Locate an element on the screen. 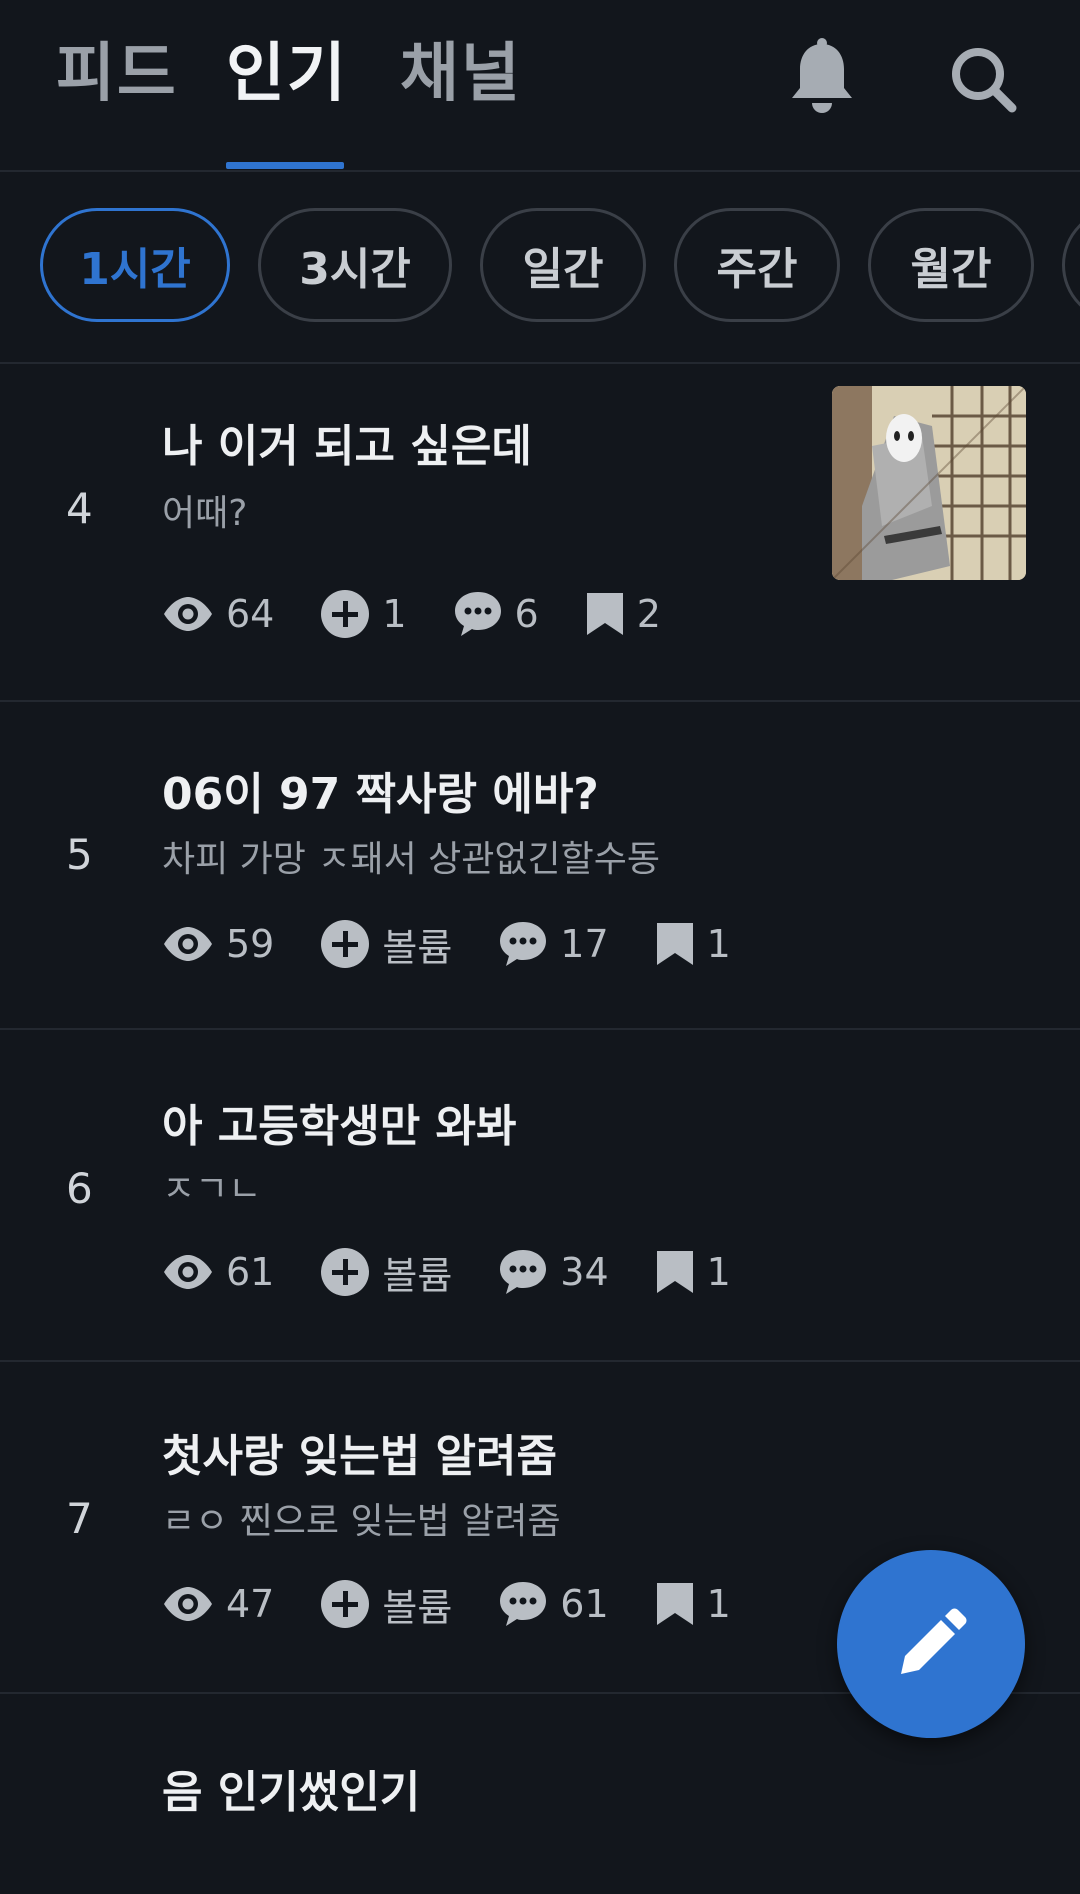 The height and width of the screenshot is (1894, 1080). post-title: 아 고등학생만 와봐 is located at coordinates (339, 1122).